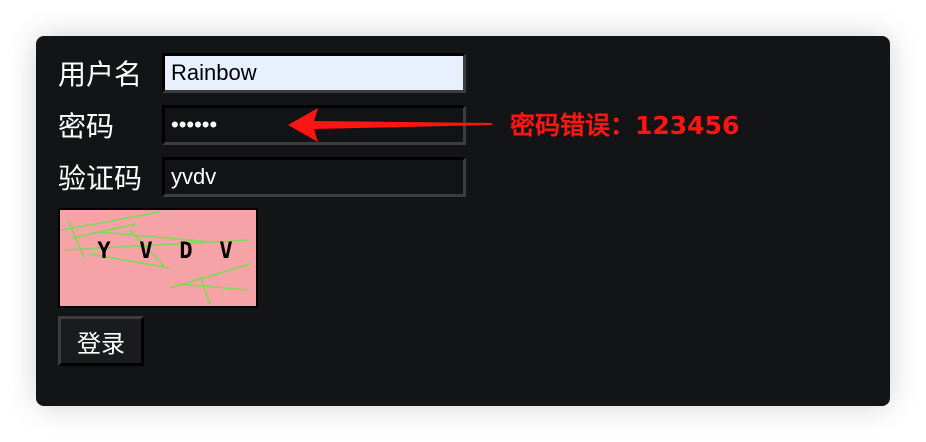 The image size is (926, 442). I want to click on password-label: 密码, so click(86, 126).